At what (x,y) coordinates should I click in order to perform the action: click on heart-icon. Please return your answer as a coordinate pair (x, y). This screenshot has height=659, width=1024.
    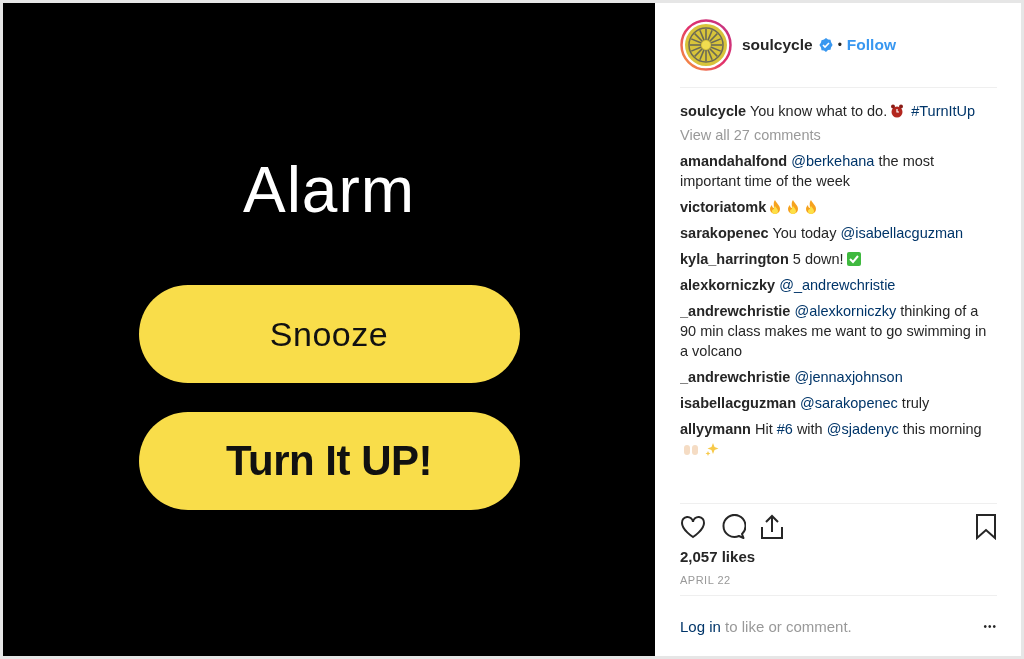
    Looking at the image, I should click on (693, 527).